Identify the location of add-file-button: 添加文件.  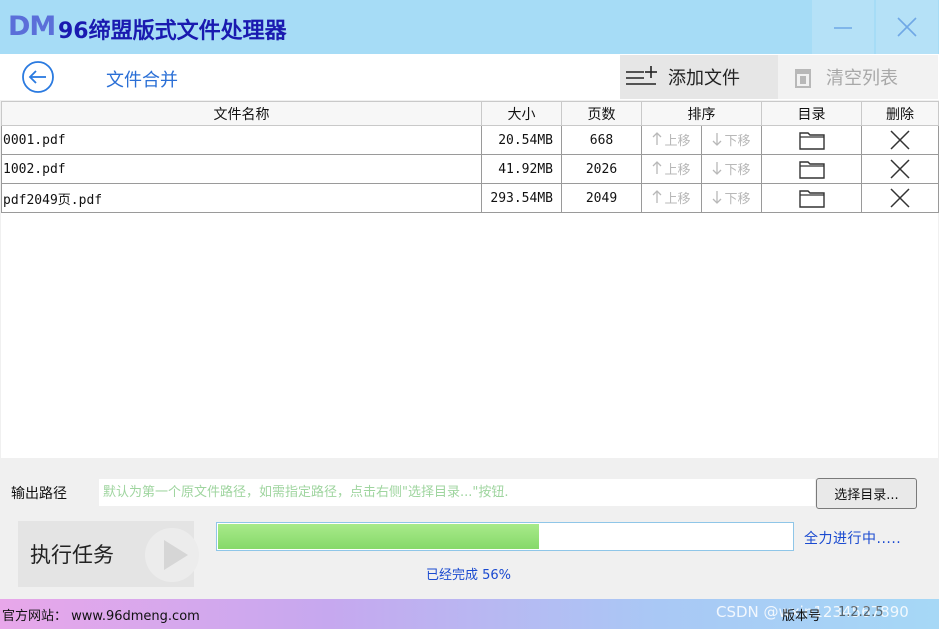
(699, 77).